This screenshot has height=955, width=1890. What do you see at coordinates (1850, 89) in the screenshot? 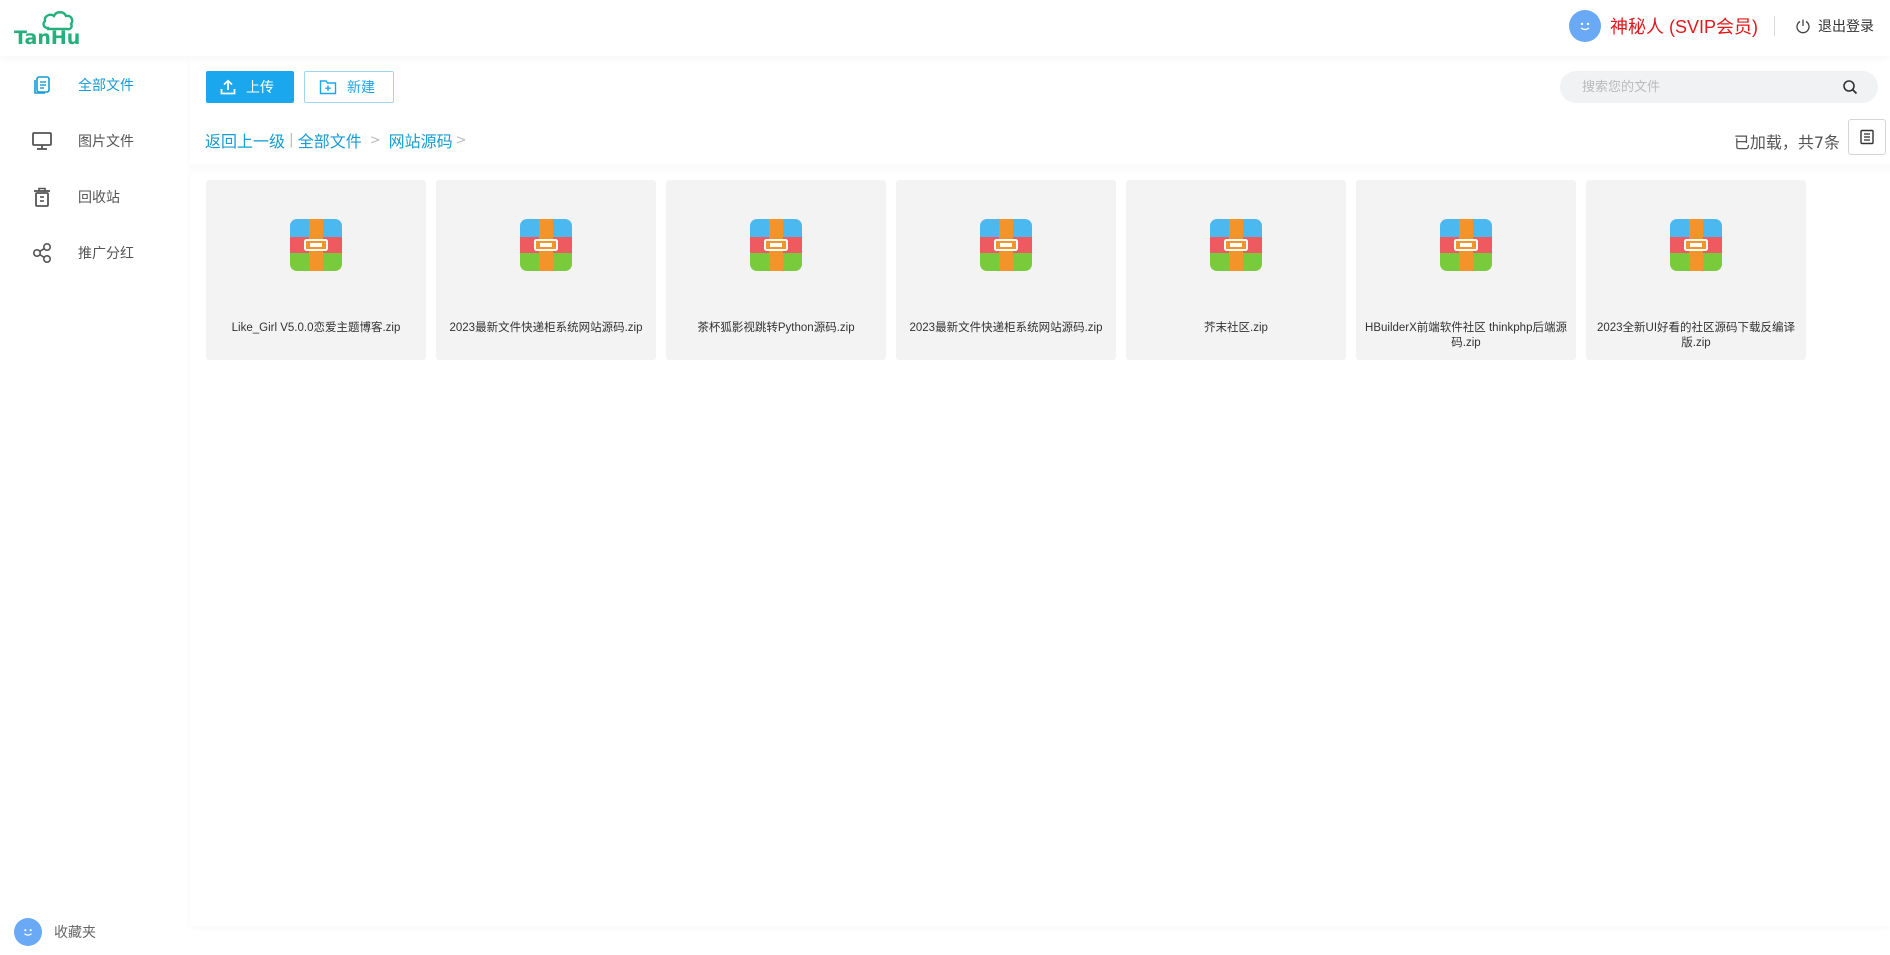
I see `search-icon` at bounding box center [1850, 89].